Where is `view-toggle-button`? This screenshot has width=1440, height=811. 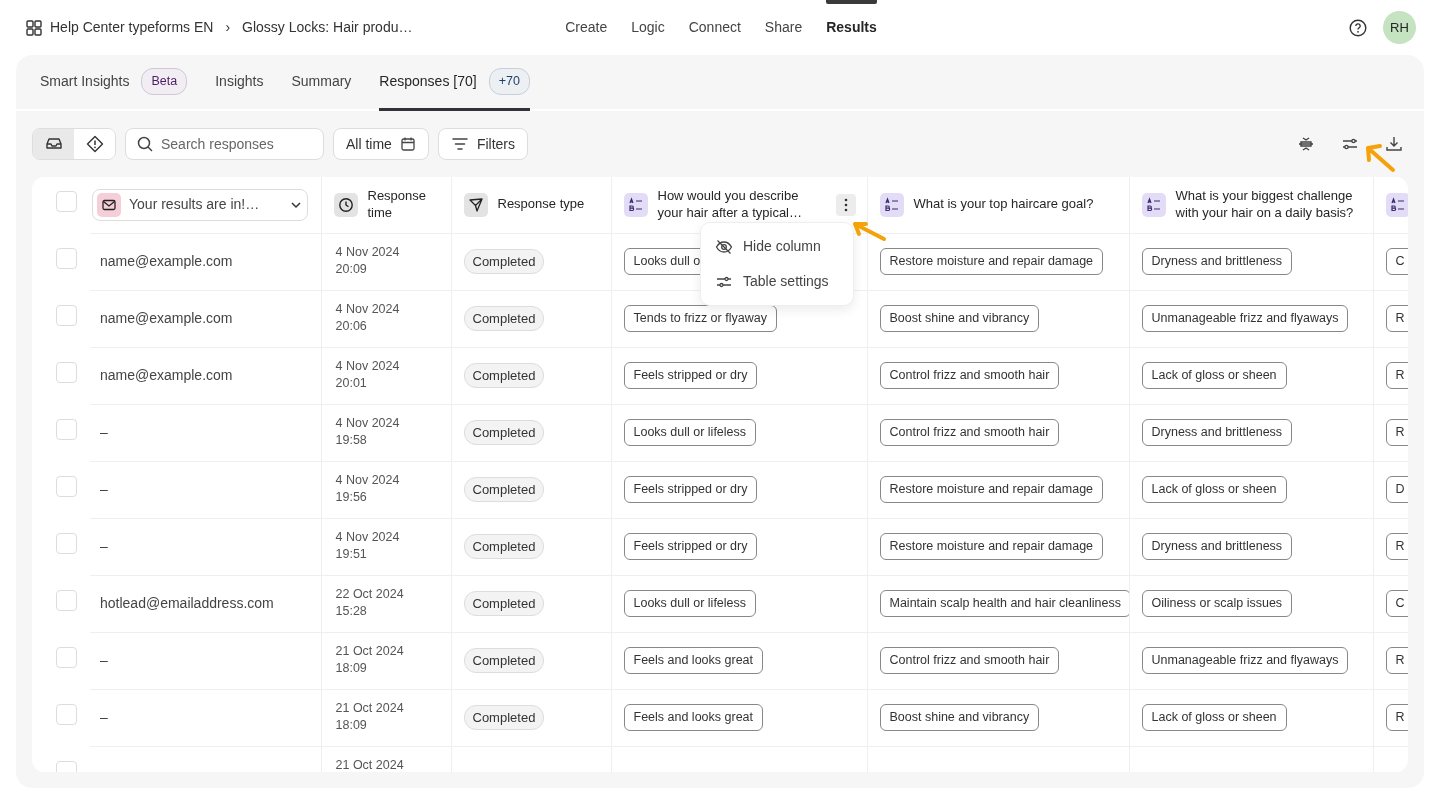
view-toggle-button is located at coordinates (53, 144).